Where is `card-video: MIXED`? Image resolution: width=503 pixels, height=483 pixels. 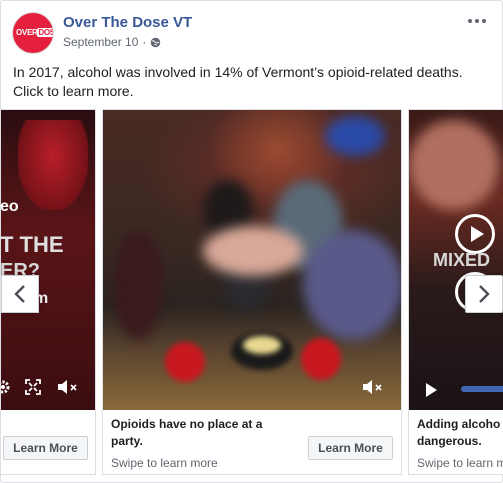
card-video: MIXED is located at coordinates (456, 260).